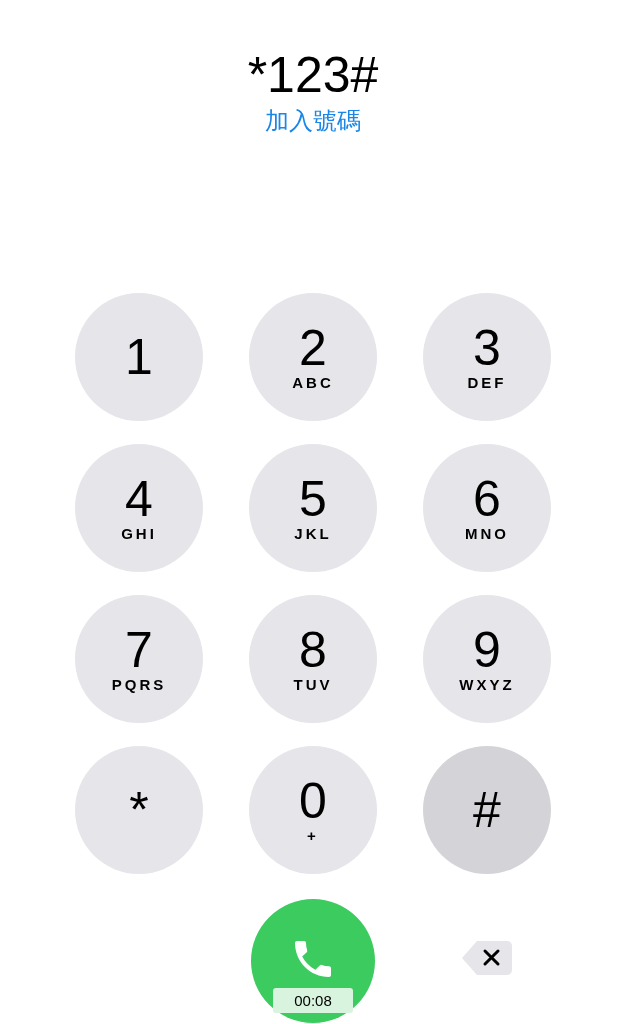  I want to click on add-number-link: 加入號碼, so click(313, 121).